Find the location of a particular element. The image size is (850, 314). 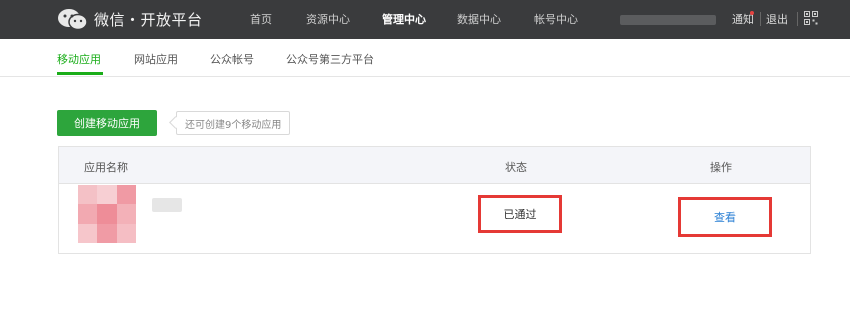

tab-mobile-apps: 移动应用 is located at coordinates (79, 59).